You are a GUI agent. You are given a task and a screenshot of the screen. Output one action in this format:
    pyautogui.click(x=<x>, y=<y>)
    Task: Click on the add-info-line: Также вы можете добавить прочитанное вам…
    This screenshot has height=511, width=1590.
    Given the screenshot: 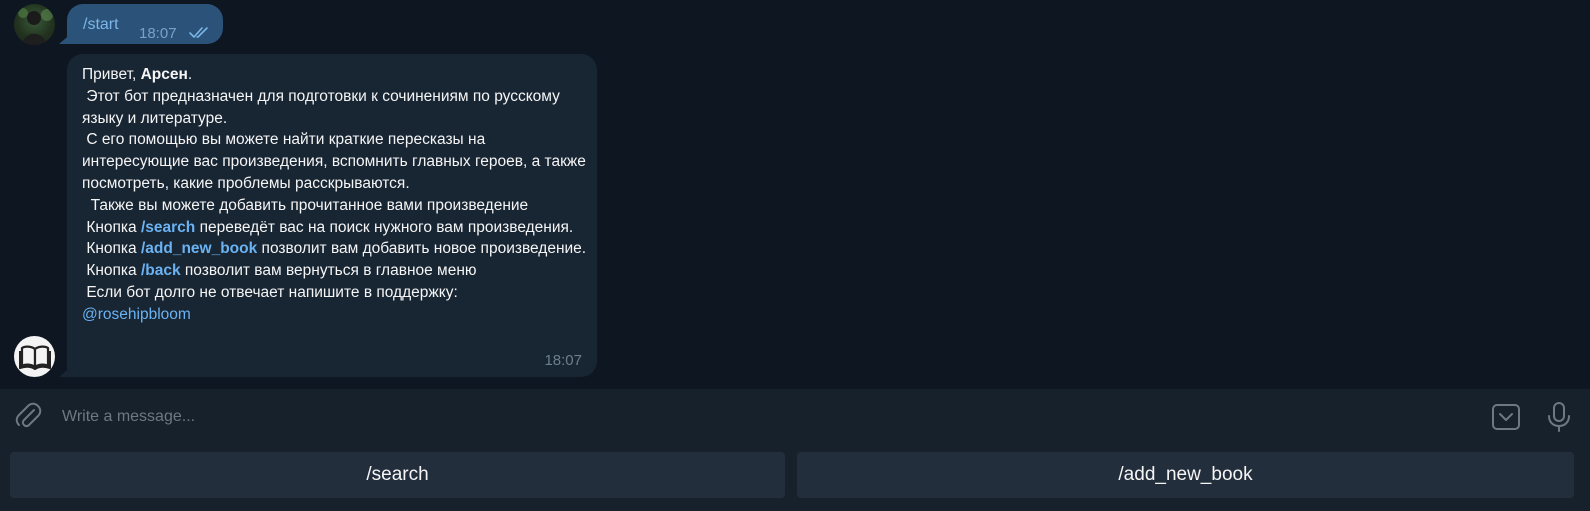 What is the action you would take?
    pyautogui.click(x=305, y=205)
    